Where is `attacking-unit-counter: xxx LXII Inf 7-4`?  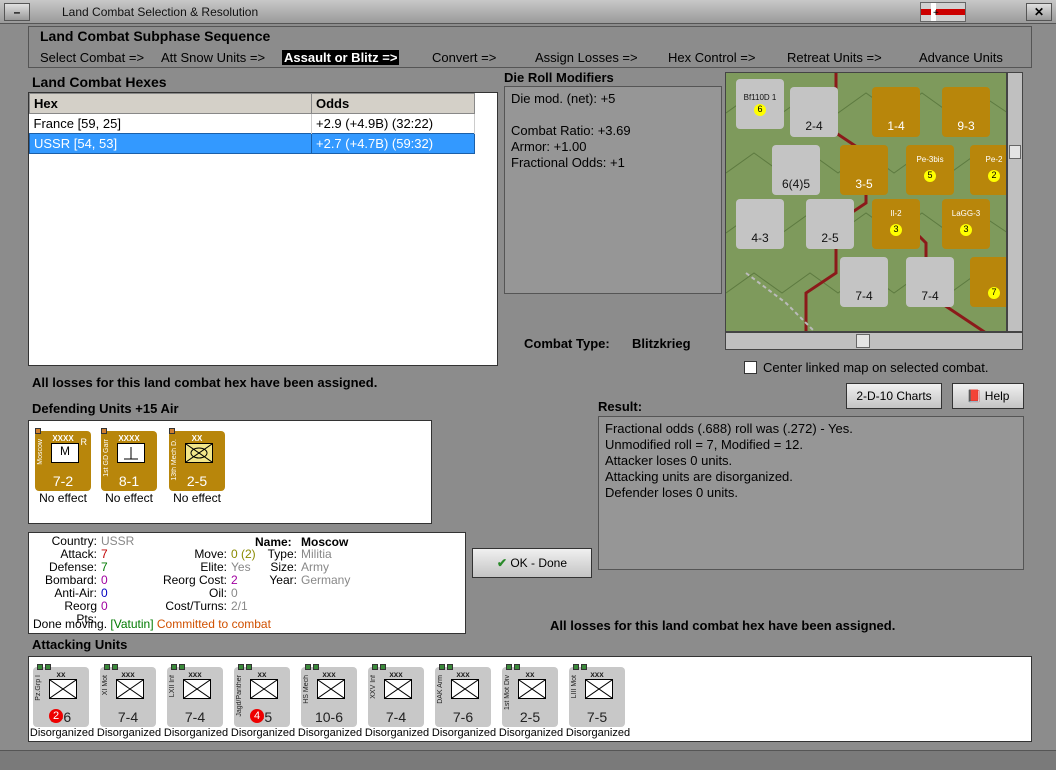 attacking-unit-counter: xxx LXII Inf 7-4 is located at coordinates (195, 695).